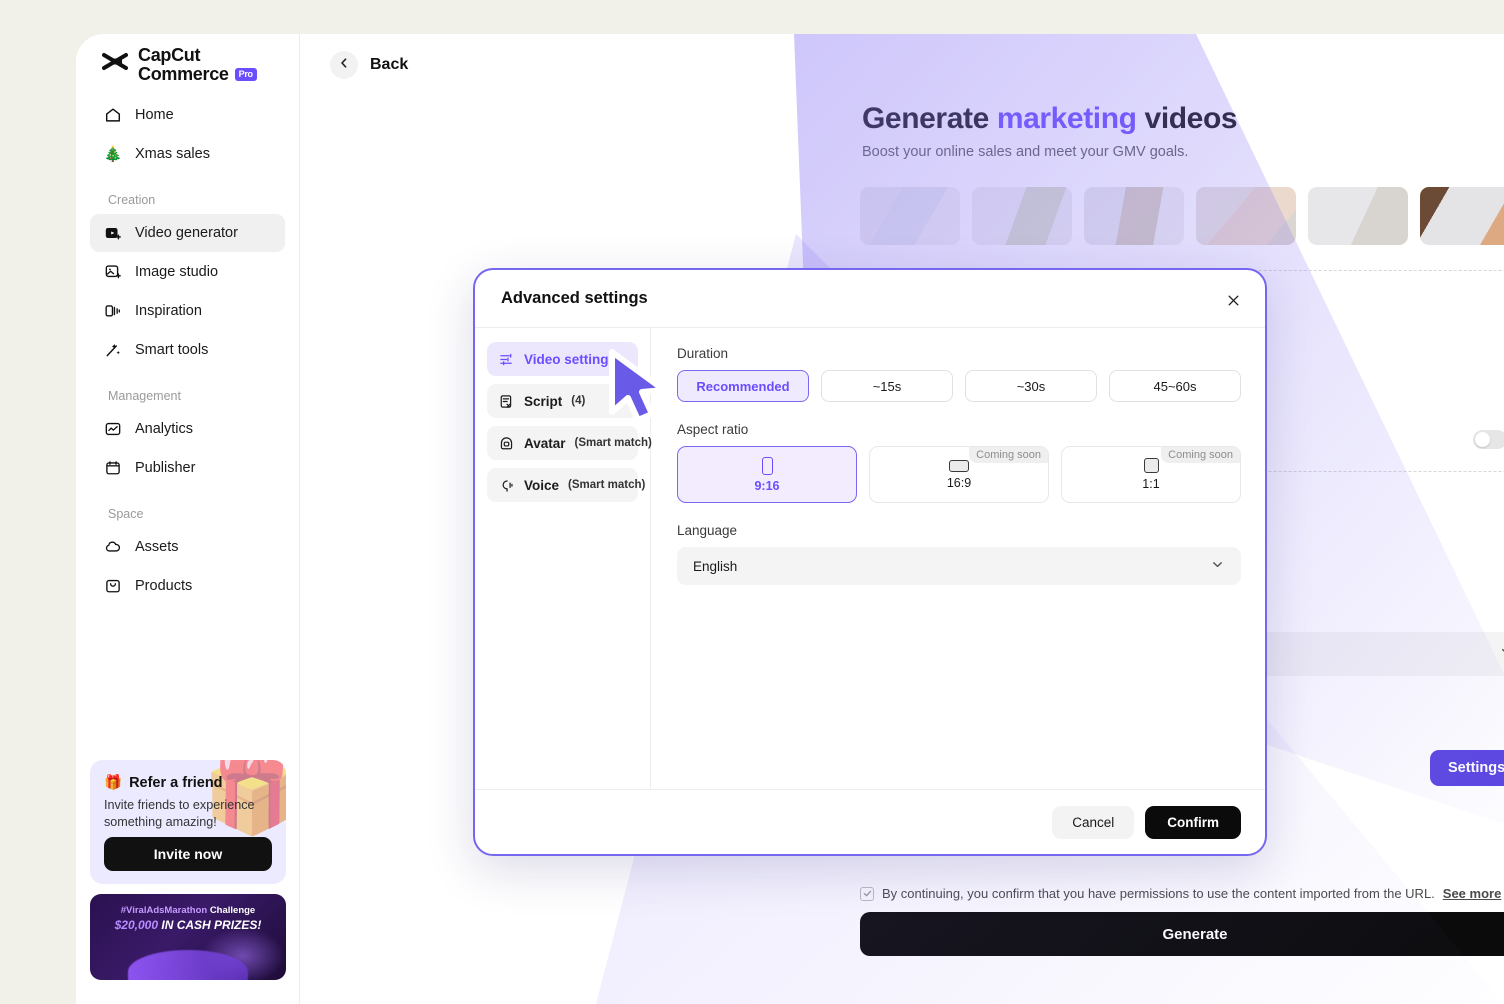  Describe the element at coordinates (113, 547) in the screenshot. I see `cloud-icon` at that location.